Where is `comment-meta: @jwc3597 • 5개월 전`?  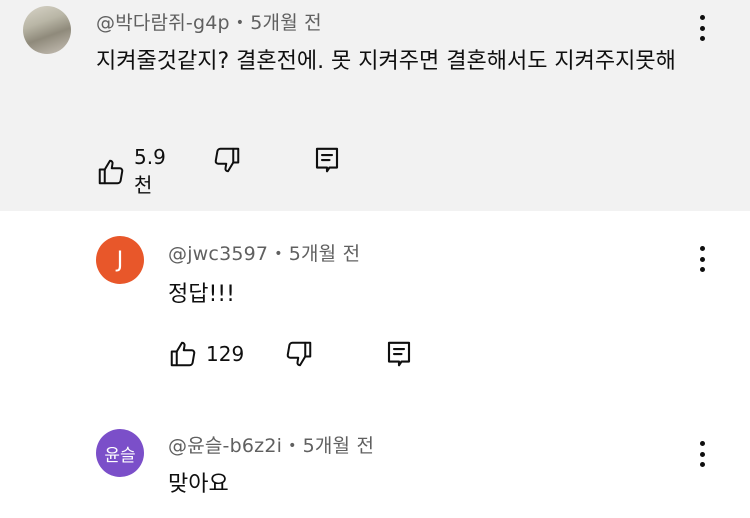 comment-meta: @jwc3597 • 5개월 전 is located at coordinates (264, 252).